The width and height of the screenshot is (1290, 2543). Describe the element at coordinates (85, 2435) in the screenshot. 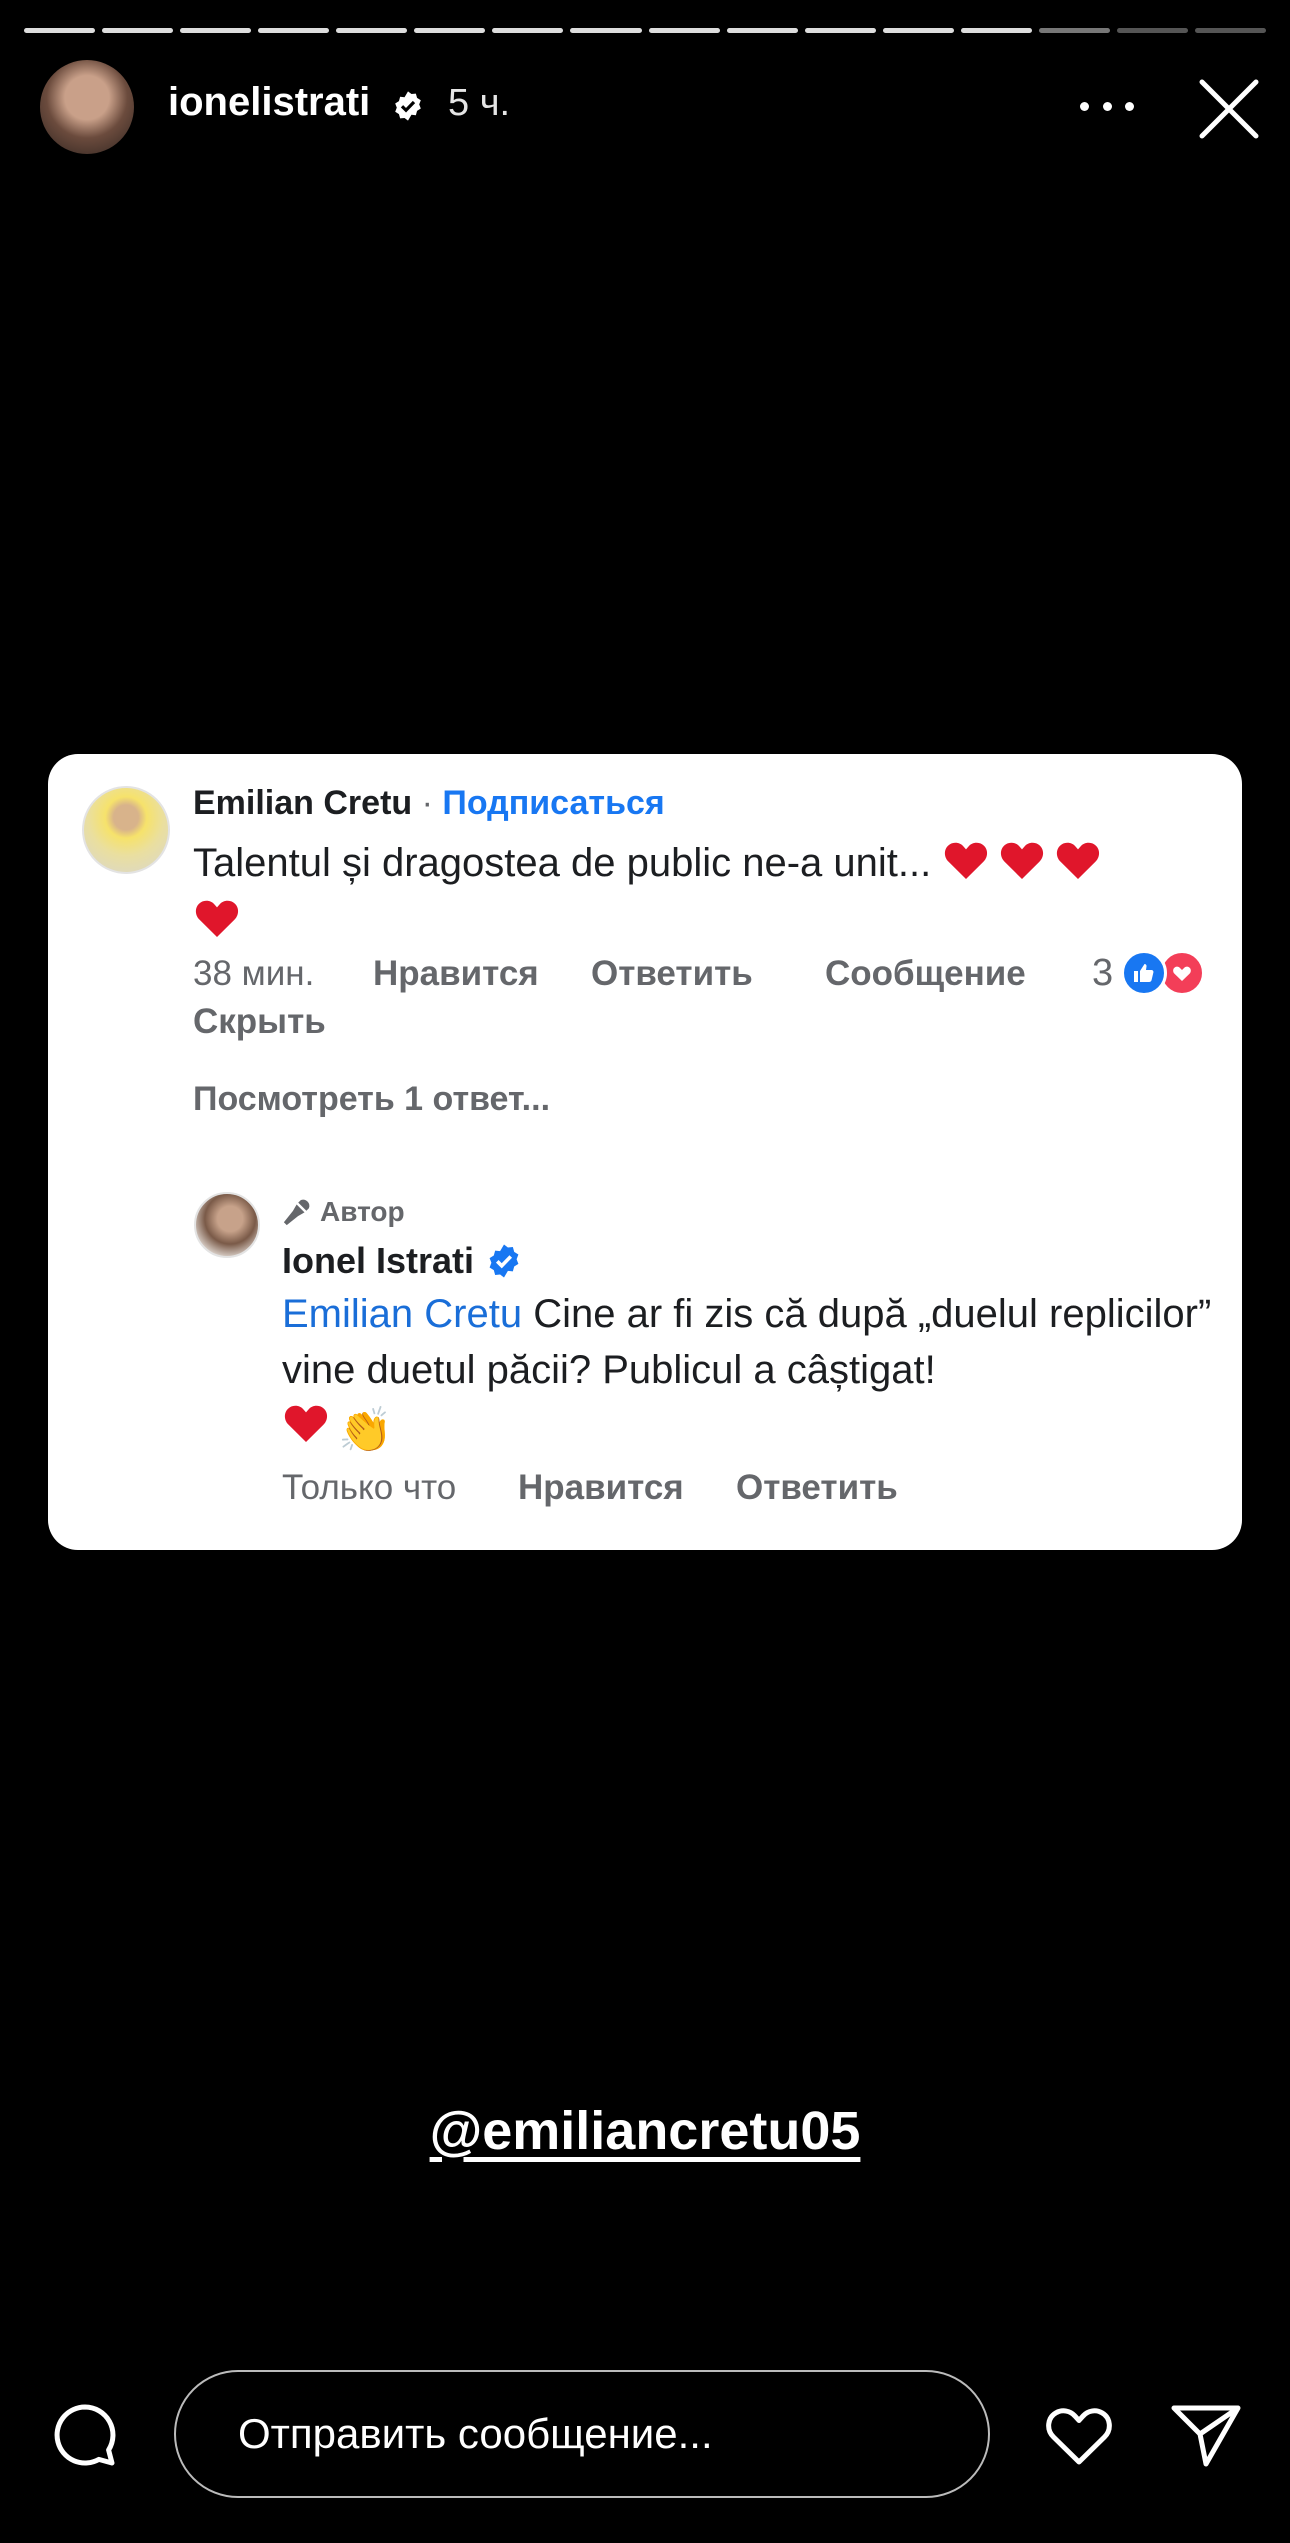

I see `comment-bubble-icon` at that location.